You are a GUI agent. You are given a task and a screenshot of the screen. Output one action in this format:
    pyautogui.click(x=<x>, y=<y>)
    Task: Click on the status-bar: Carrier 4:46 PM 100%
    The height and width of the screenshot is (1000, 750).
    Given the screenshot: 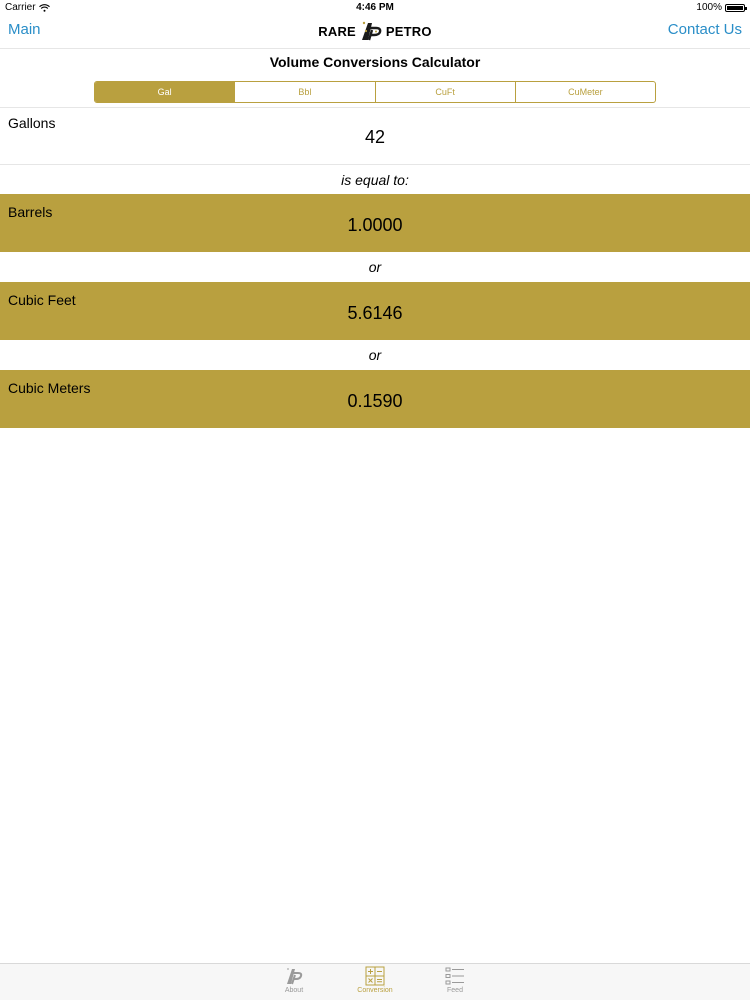 What is the action you would take?
    pyautogui.click(x=375, y=8)
    